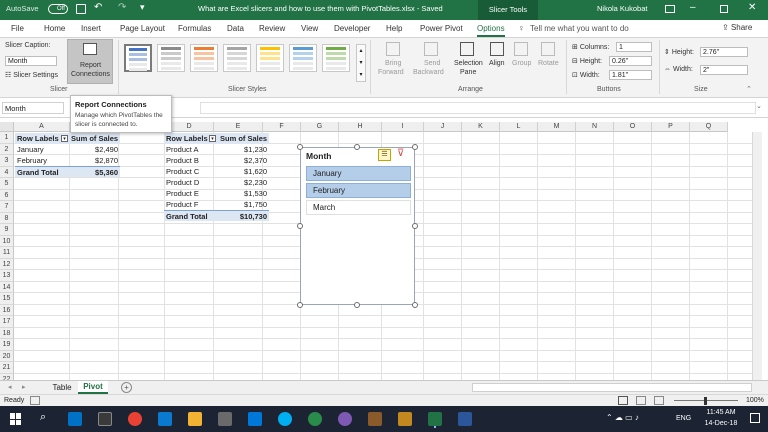  I want to click on column-header: N, so click(595, 127).